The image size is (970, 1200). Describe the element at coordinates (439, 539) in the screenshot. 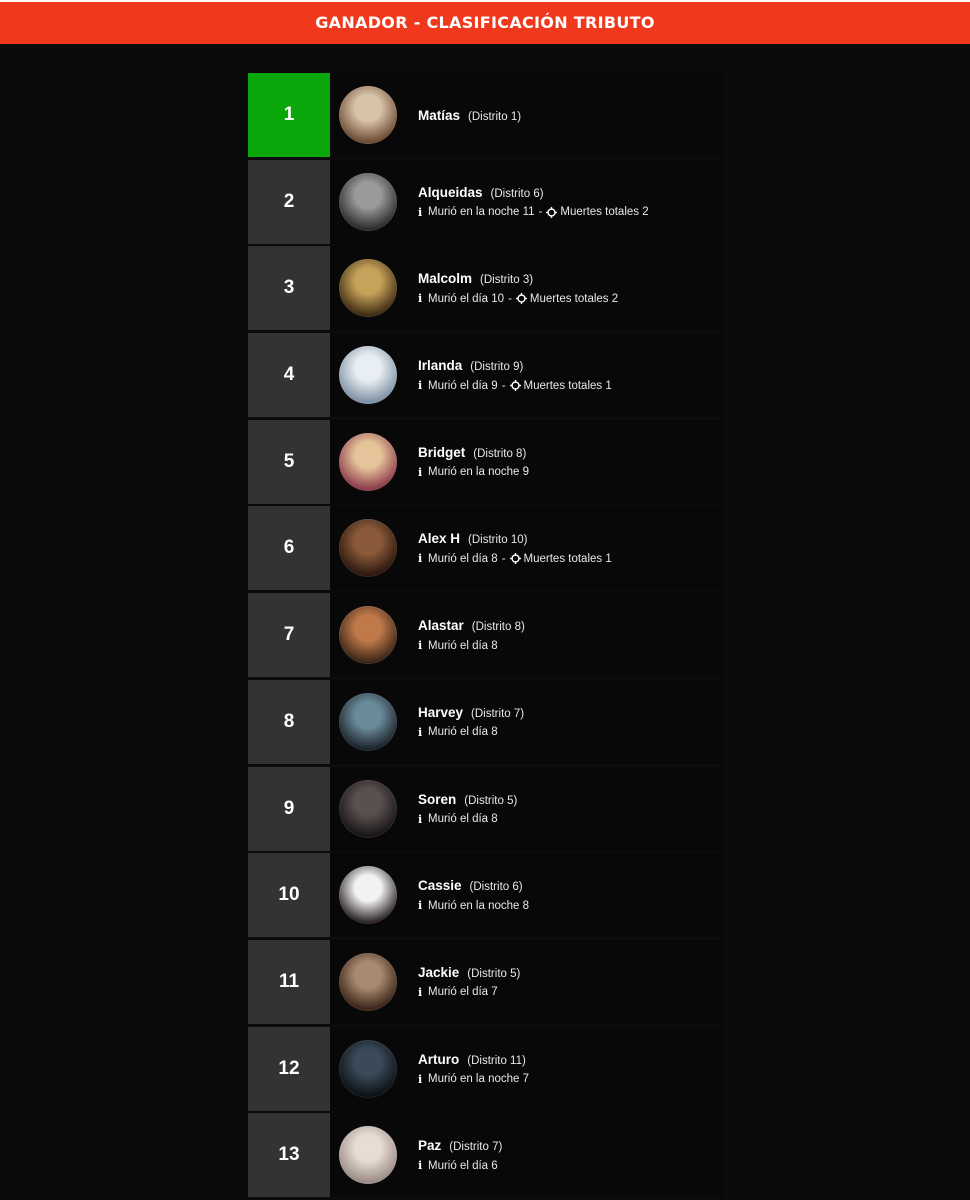

I see `tribute-name: Alex H` at that location.